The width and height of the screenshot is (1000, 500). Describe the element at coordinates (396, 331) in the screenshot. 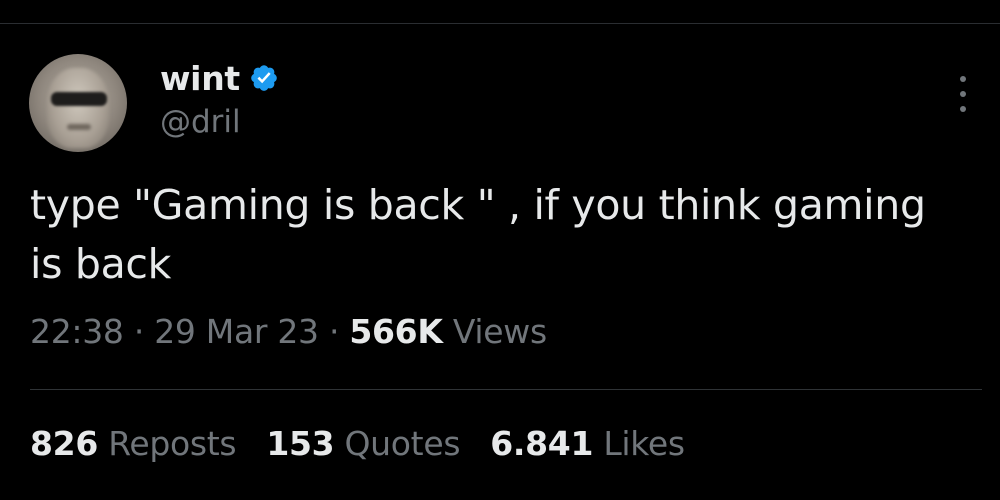

I see `views-count: 566K` at that location.